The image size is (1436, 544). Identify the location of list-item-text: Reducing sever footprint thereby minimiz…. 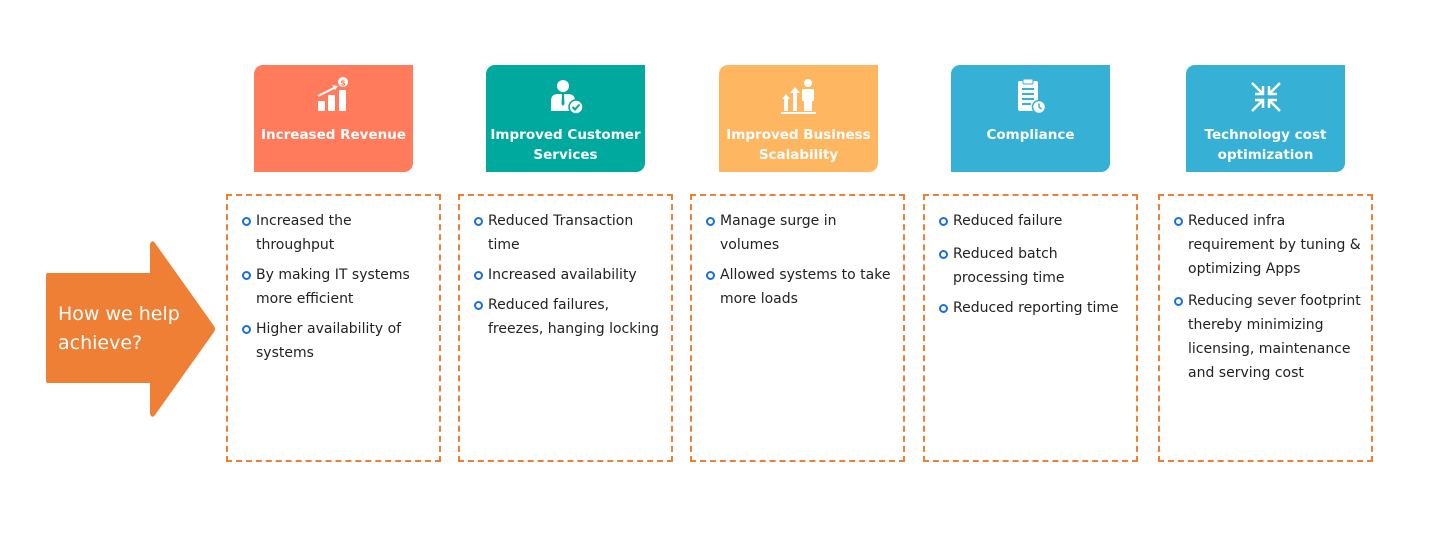
(1274, 337).